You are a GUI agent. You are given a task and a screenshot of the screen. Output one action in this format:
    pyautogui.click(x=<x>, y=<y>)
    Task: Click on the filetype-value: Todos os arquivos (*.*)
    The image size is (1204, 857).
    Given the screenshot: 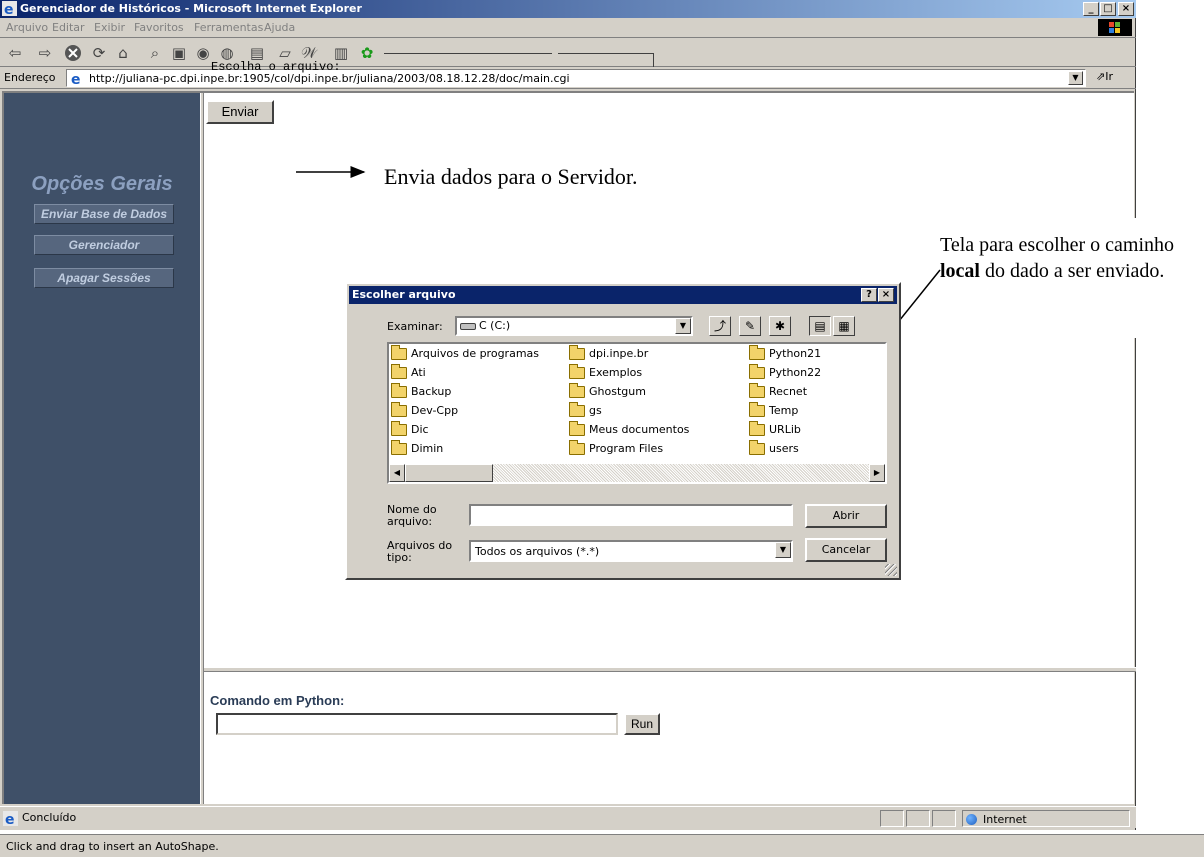 What is the action you would take?
    pyautogui.click(x=537, y=551)
    